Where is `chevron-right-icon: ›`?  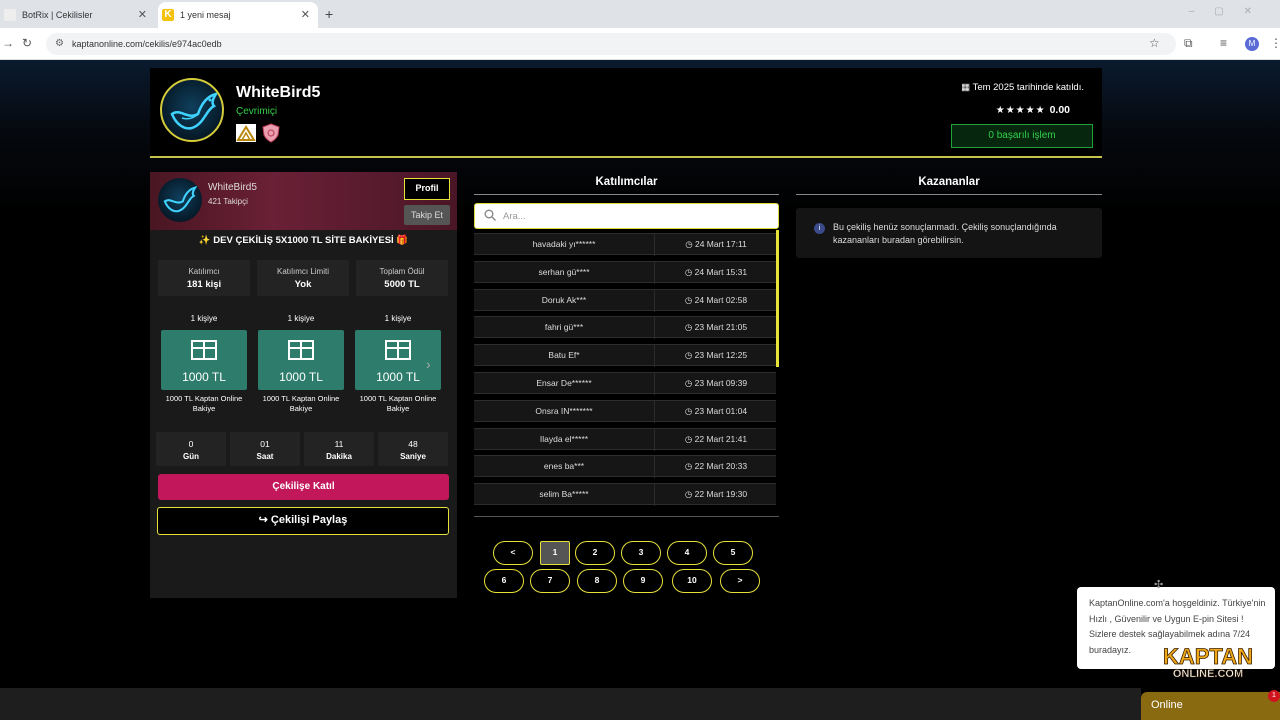
chevron-right-icon: › is located at coordinates (428, 364).